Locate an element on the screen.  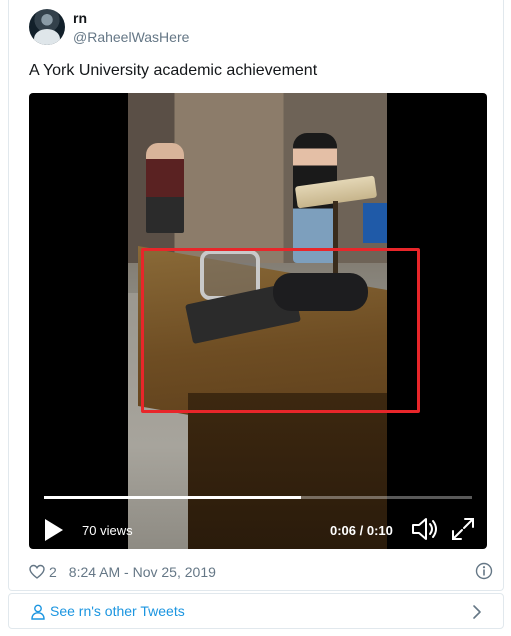
author-handle: @RaheelWasHere is located at coordinates (131, 37).